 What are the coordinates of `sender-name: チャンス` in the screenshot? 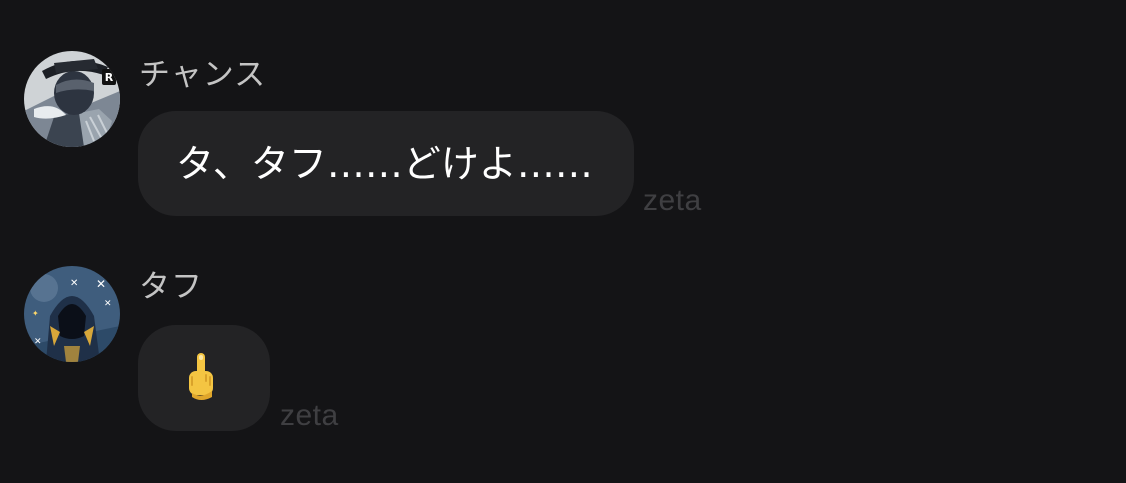 It's located at (203, 75).